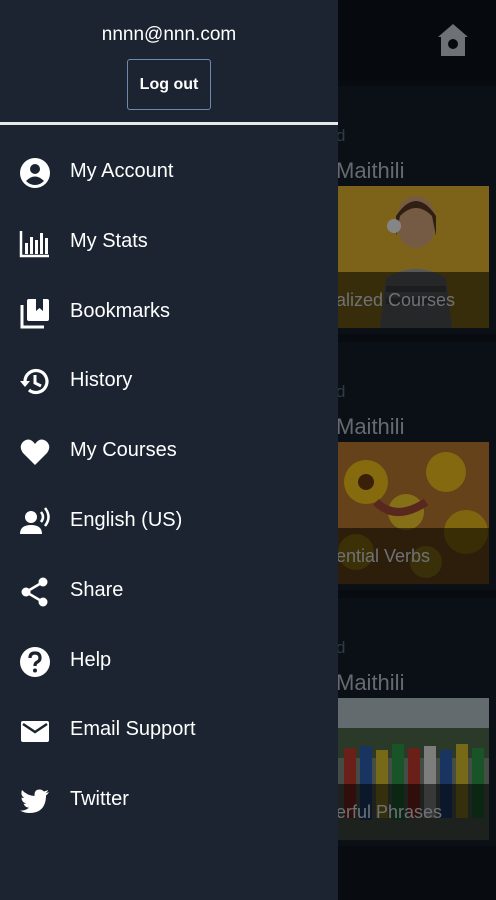  What do you see at coordinates (169, 381) in the screenshot?
I see `menu-item-history: History` at bounding box center [169, 381].